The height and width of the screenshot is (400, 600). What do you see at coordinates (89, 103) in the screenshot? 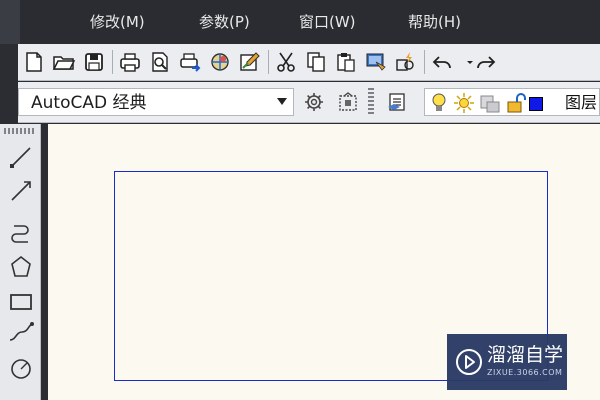
I see `workspace-dropdown-value: AutoCAD 经典` at bounding box center [89, 103].